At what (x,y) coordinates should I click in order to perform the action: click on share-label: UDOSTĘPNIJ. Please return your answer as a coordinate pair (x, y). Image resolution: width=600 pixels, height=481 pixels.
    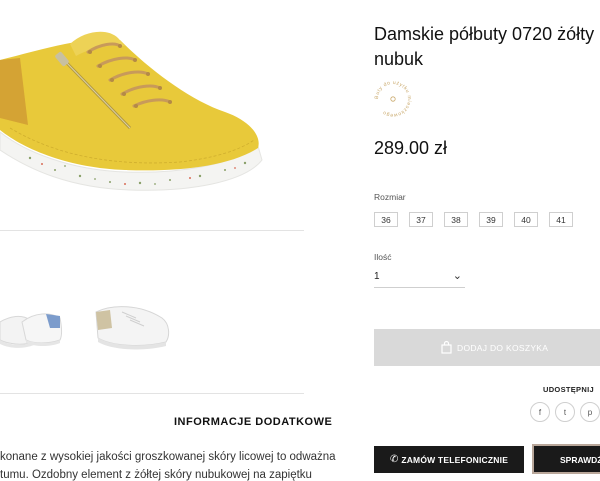
    Looking at the image, I should click on (568, 389).